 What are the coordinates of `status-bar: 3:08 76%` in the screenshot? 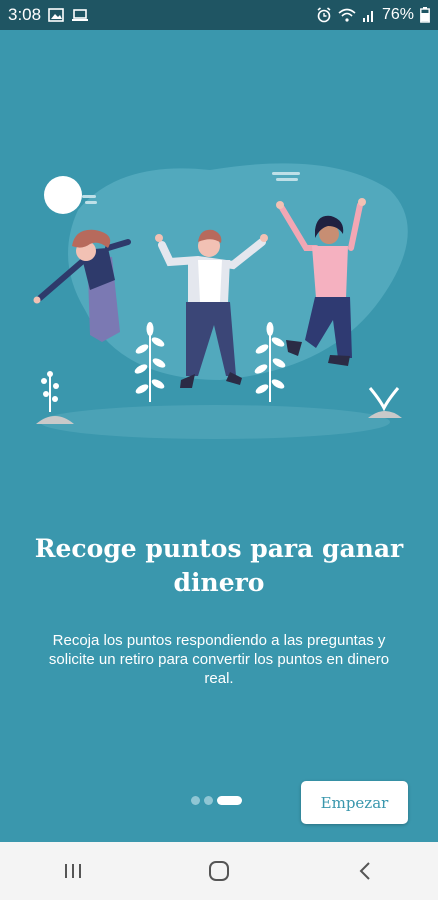 It's located at (219, 15).